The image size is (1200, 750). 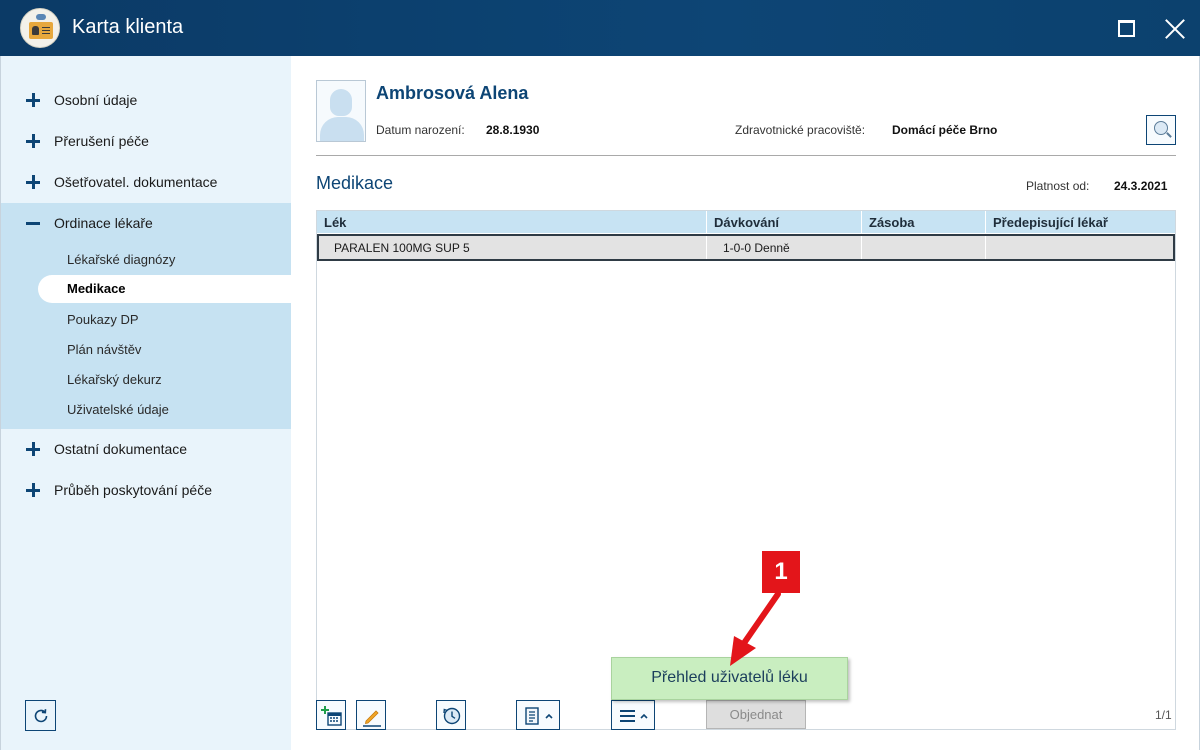 What do you see at coordinates (1175, 29) in the screenshot?
I see `close-icon` at bounding box center [1175, 29].